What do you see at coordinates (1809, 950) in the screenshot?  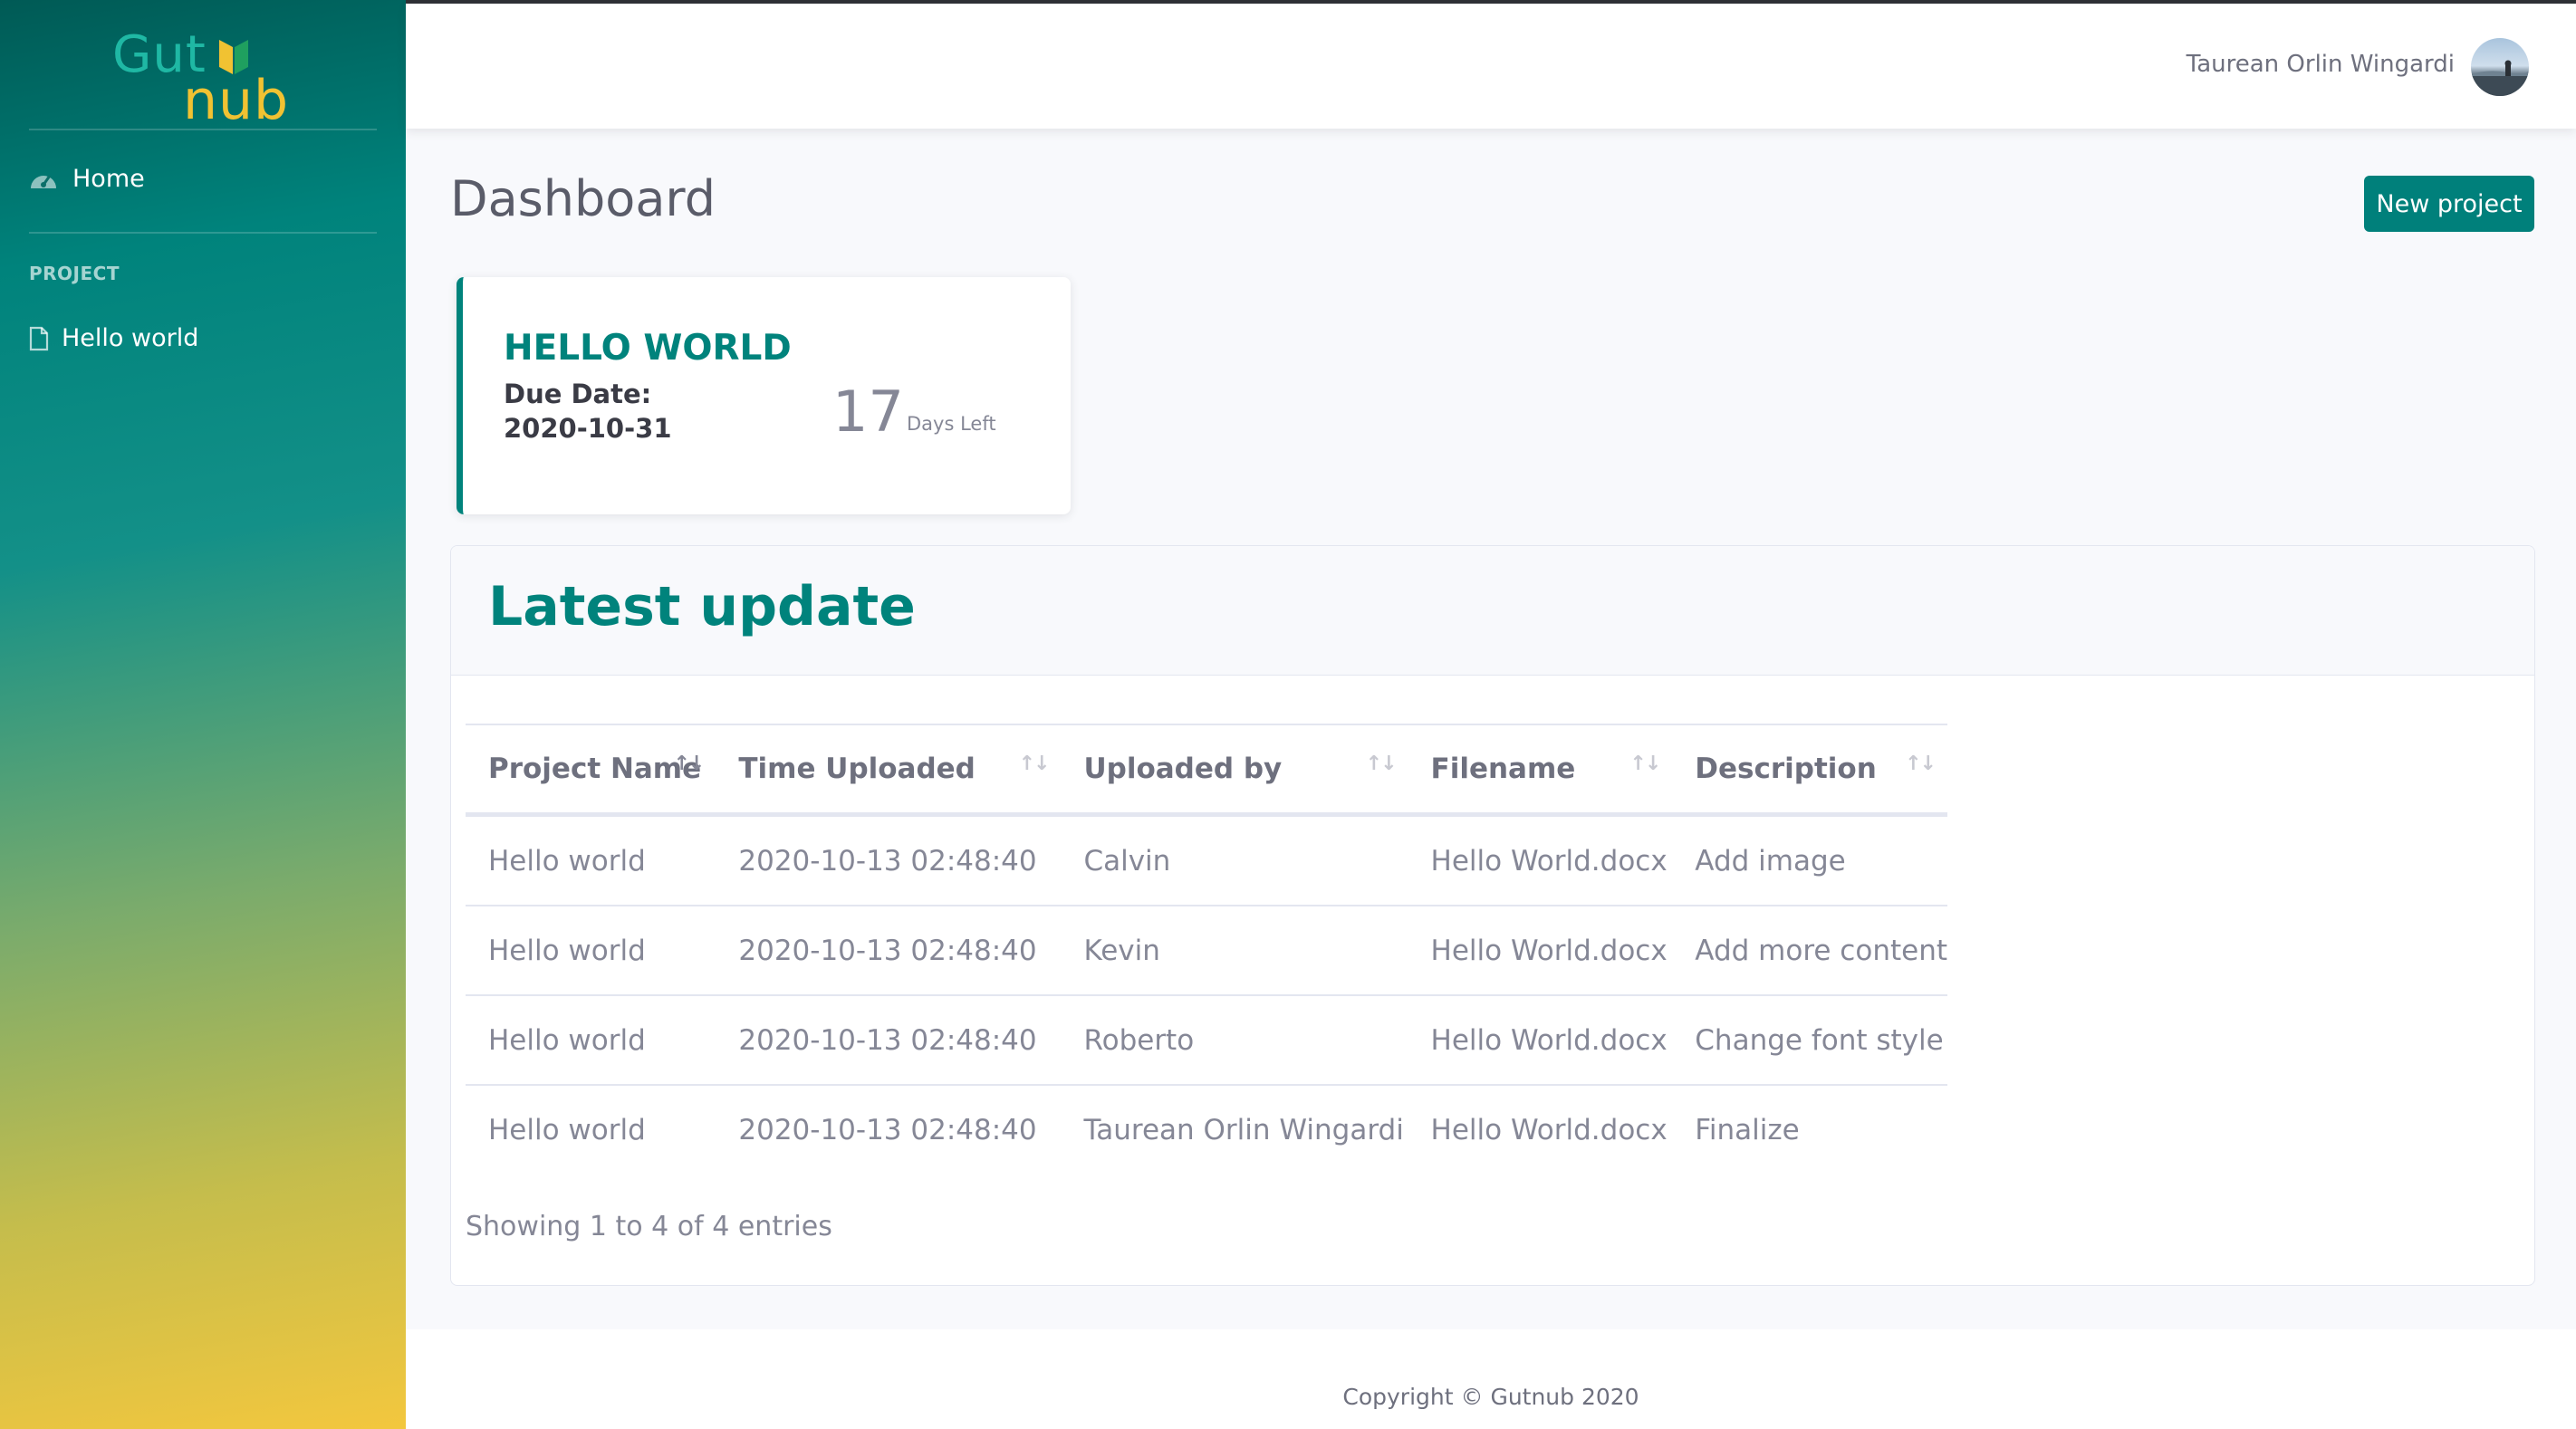 I see `cell-description: Add more content` at bounding box center [1809, 950].